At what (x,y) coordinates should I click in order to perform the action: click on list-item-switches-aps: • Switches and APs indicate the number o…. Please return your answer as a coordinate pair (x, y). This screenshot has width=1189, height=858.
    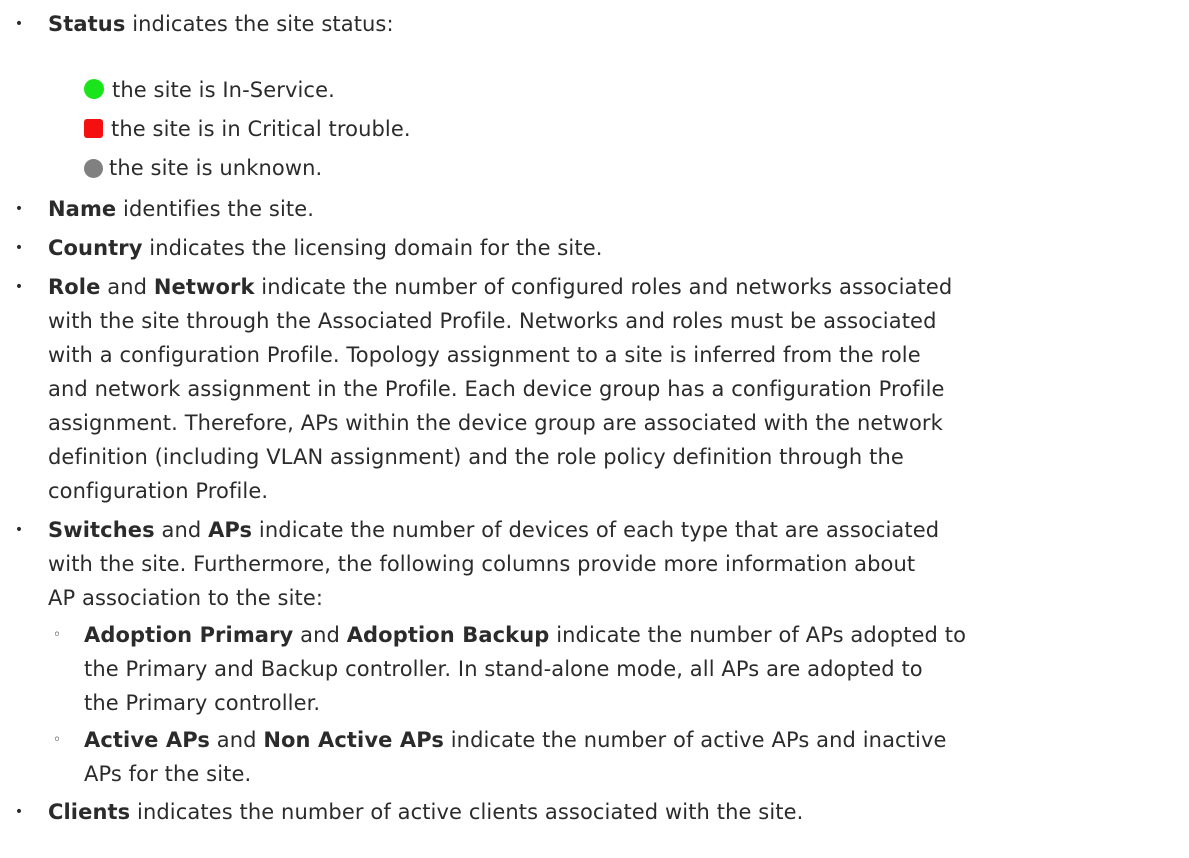
    Looking at the image, I should click on (594, 564).